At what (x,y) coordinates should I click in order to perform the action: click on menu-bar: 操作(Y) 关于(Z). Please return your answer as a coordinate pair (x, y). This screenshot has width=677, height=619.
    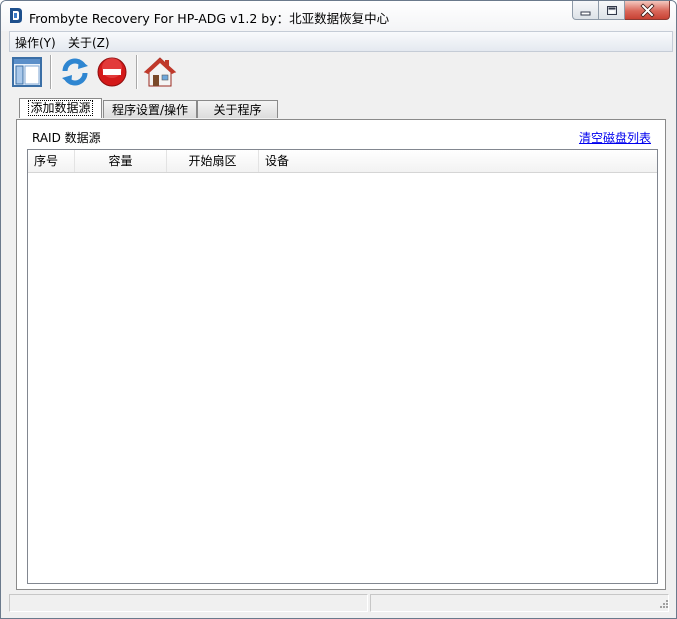
    Looking at the image, I should click on (341, 41).